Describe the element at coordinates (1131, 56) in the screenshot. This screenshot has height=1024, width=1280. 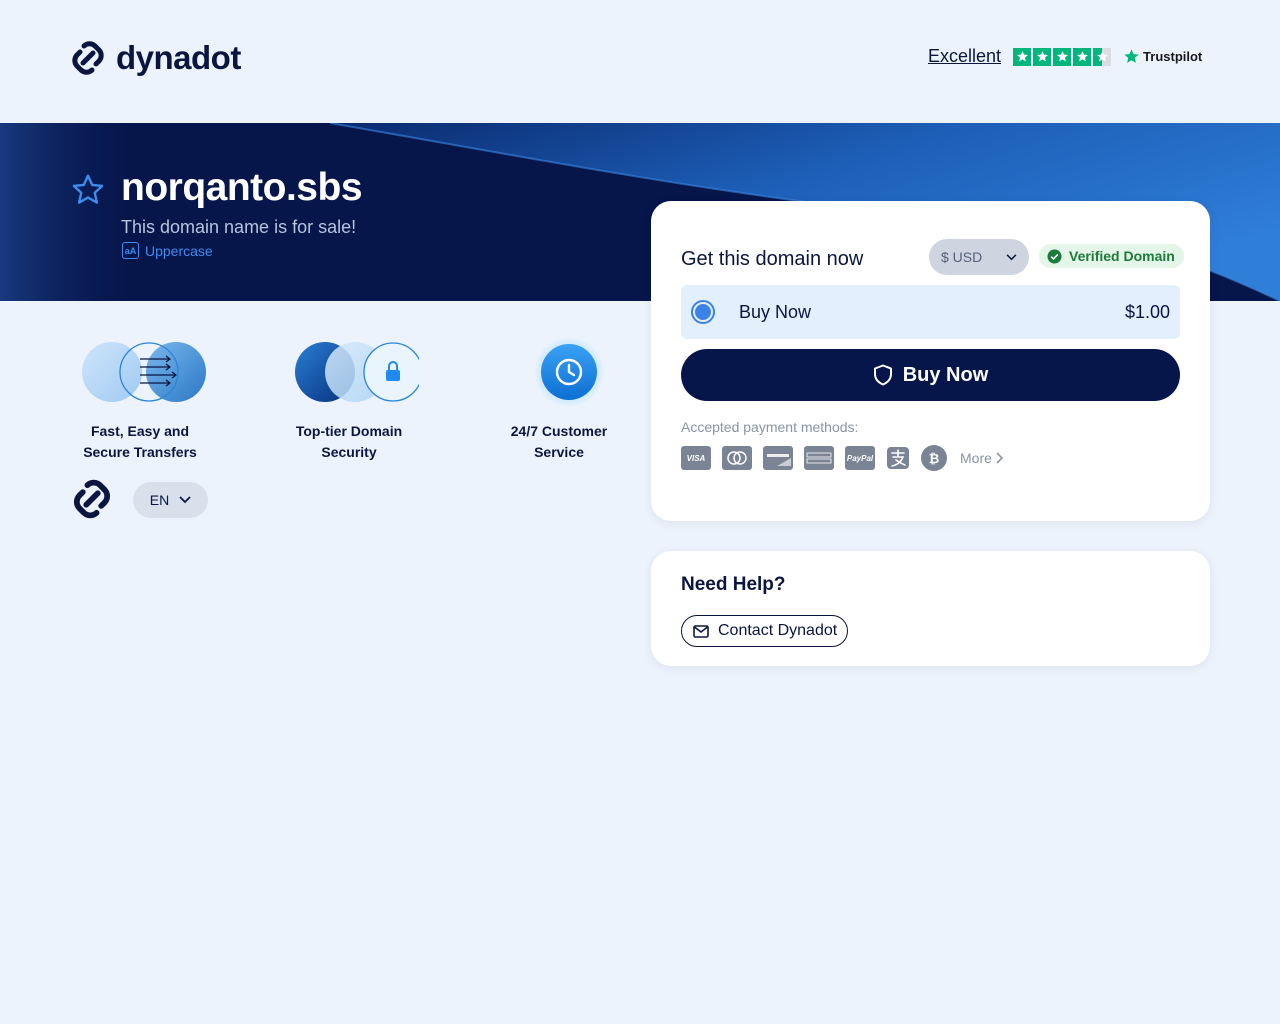
I see `trustpilot-star-icon` at that location.